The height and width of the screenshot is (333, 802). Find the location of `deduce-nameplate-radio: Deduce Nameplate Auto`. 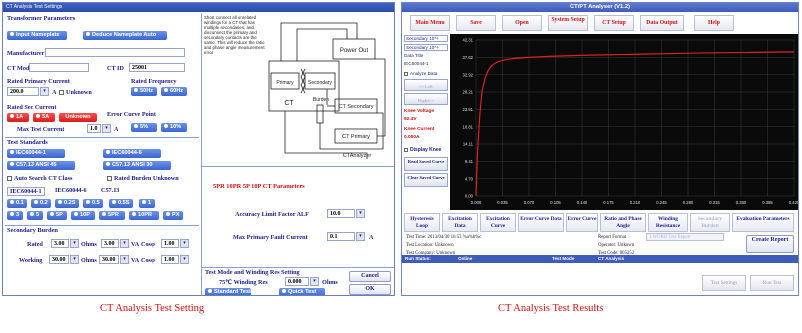

deduce-nameplate-radio: Deduce Nameplate Auto is located at coordinates (125, 35).